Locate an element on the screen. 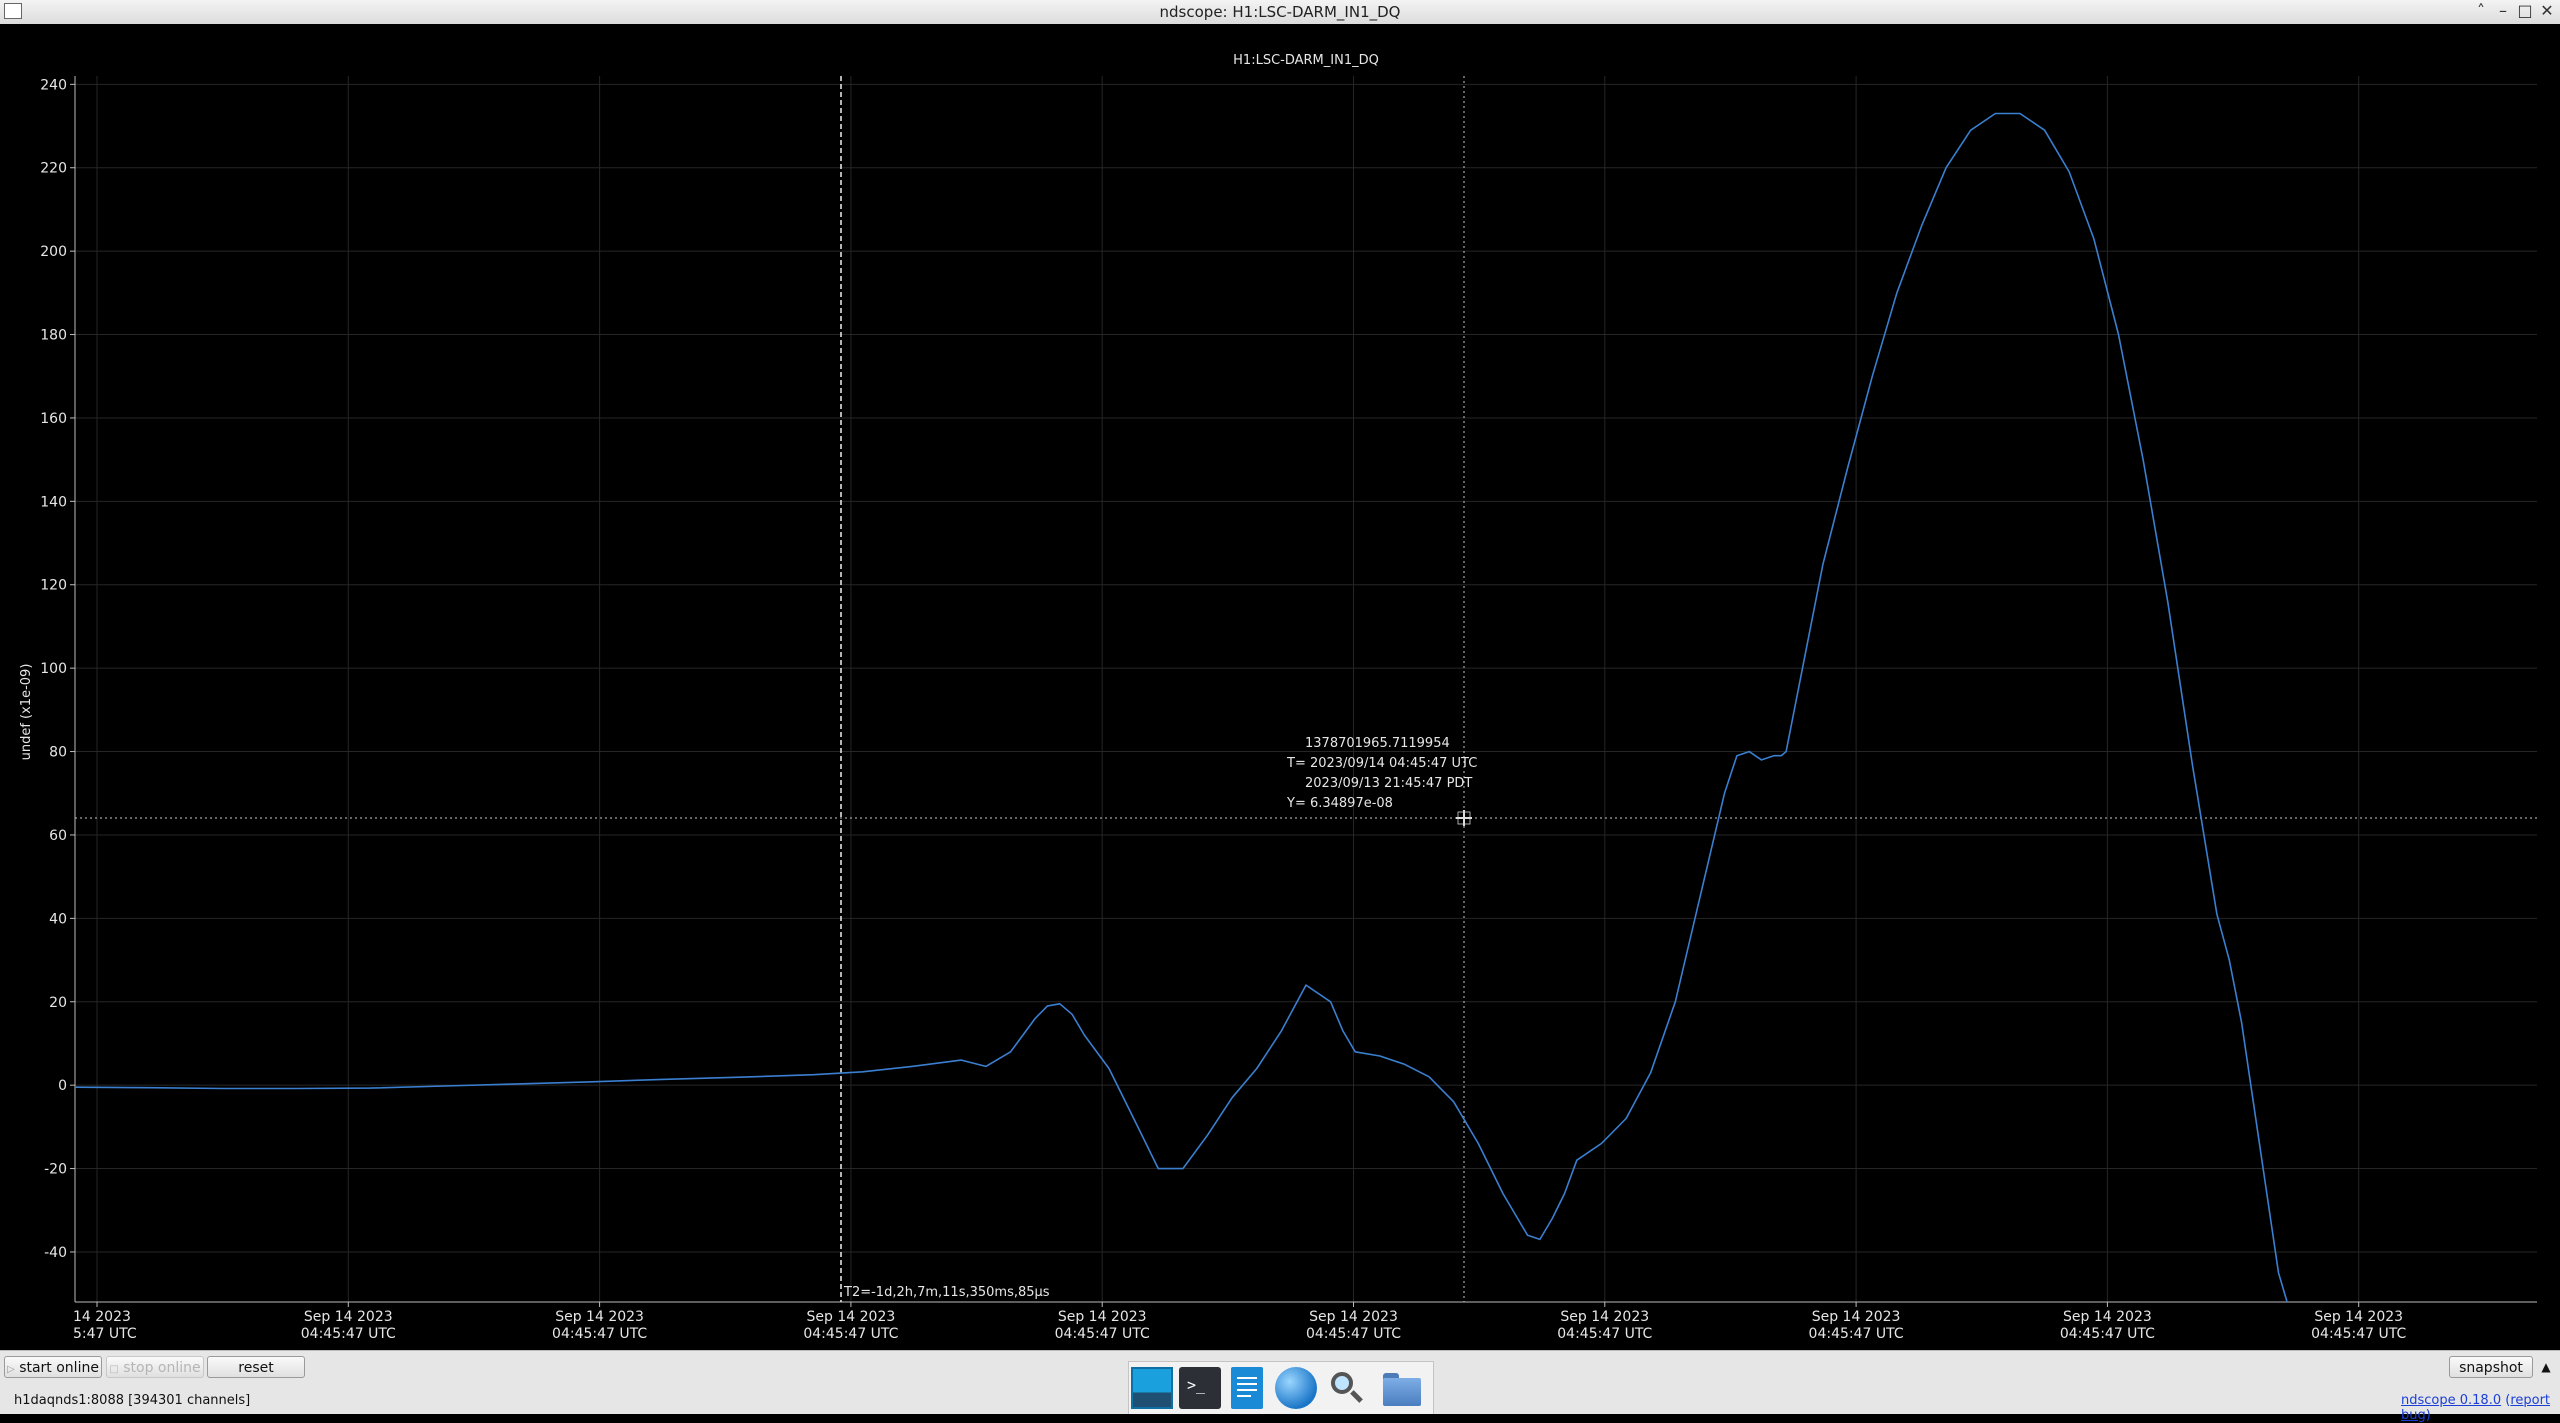 This screenshot has height=1423, width=2560. reset-button: reset is located at coordinates (256, 1367).